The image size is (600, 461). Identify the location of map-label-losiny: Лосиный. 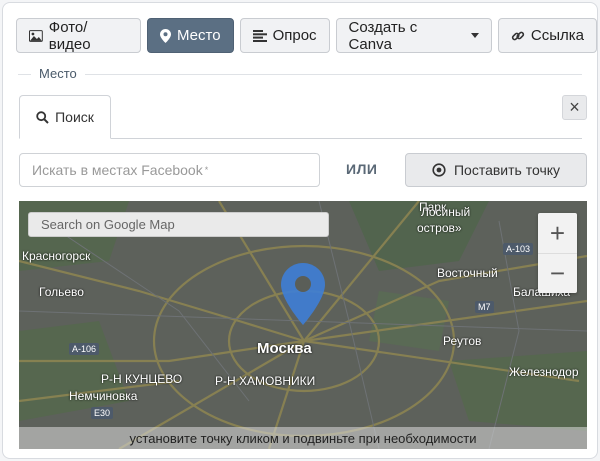
(446, 212).